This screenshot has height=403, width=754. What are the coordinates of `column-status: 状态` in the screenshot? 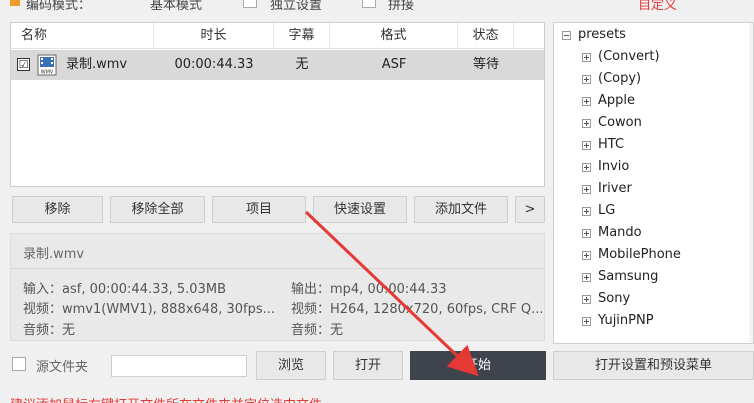 It's located at (486, 36).